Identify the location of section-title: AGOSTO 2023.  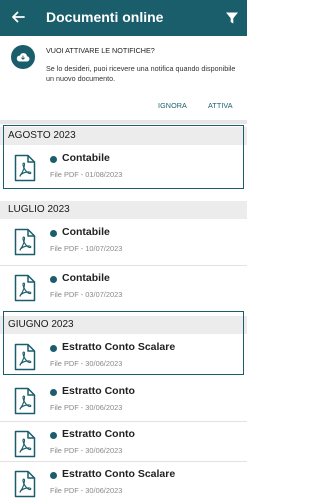
(42, 135).